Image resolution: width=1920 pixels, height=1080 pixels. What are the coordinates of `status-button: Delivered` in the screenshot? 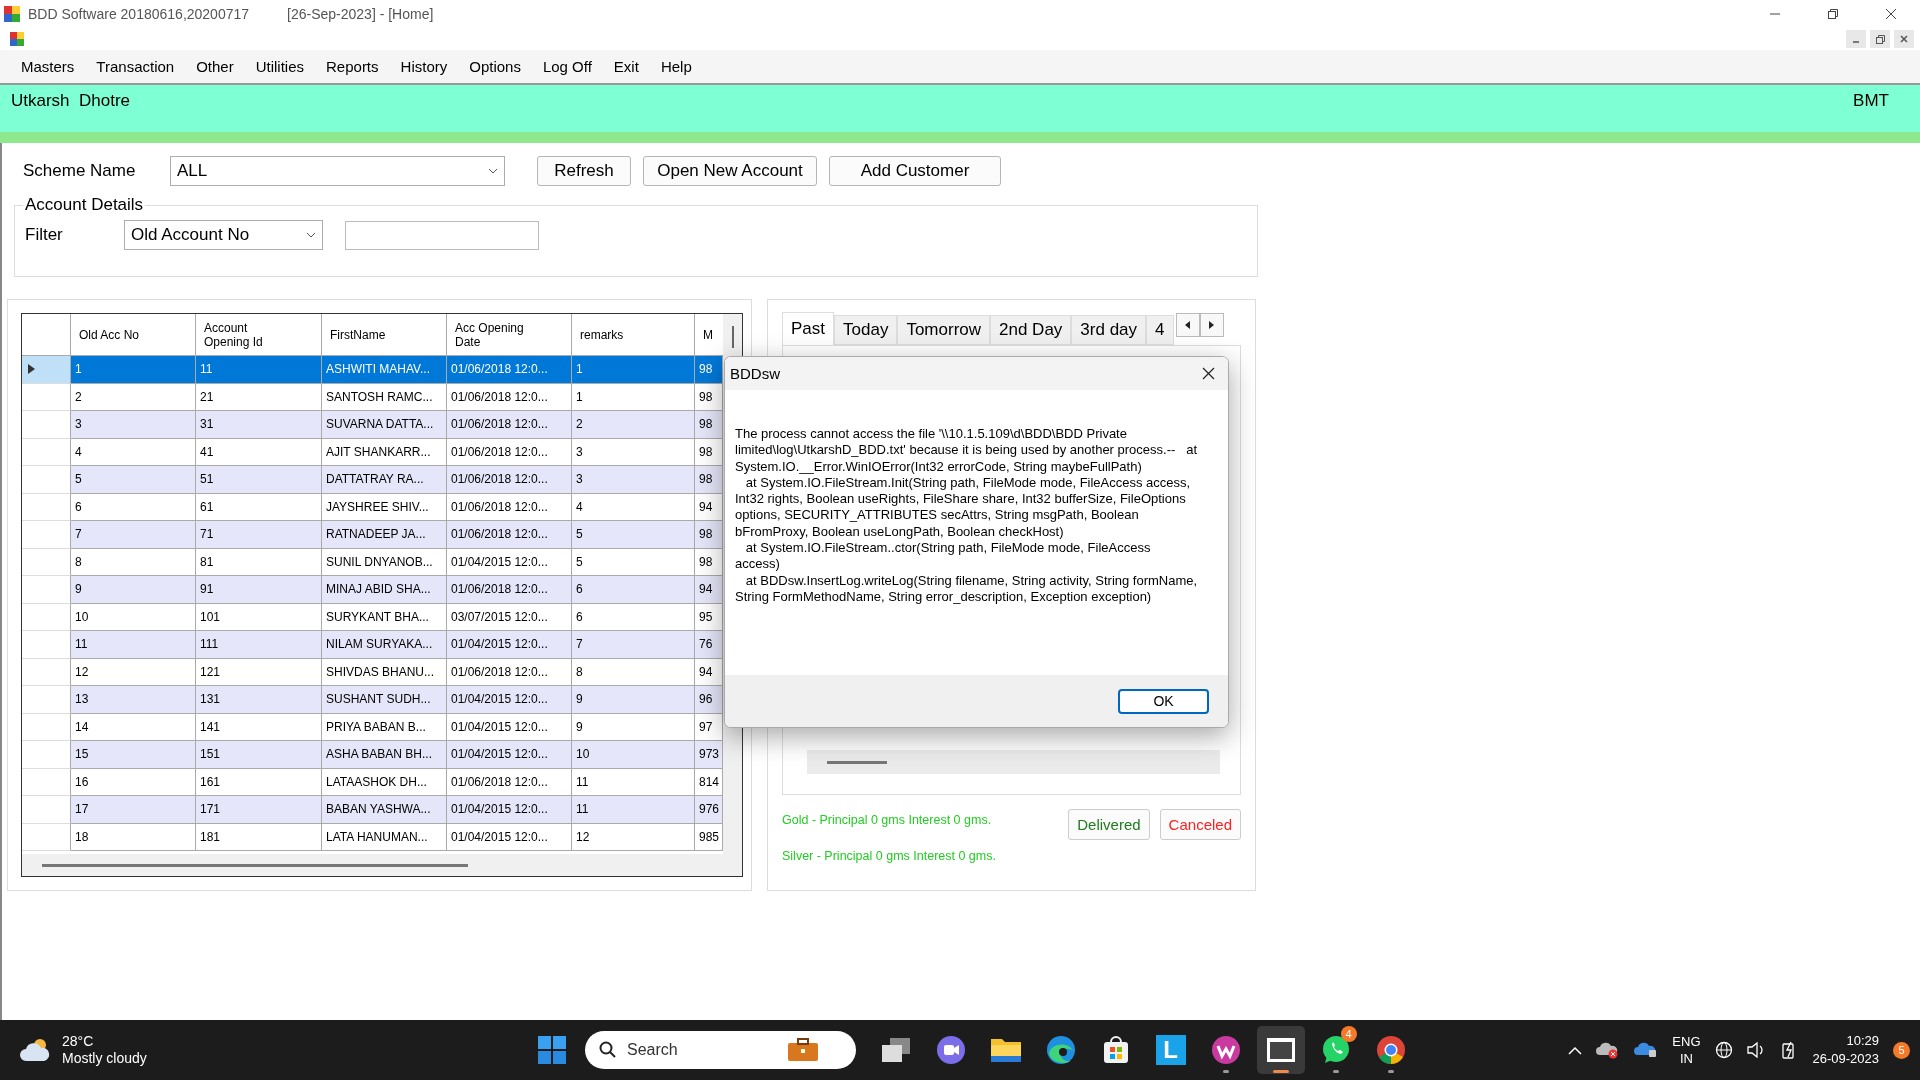 It's located at (1109, 824).